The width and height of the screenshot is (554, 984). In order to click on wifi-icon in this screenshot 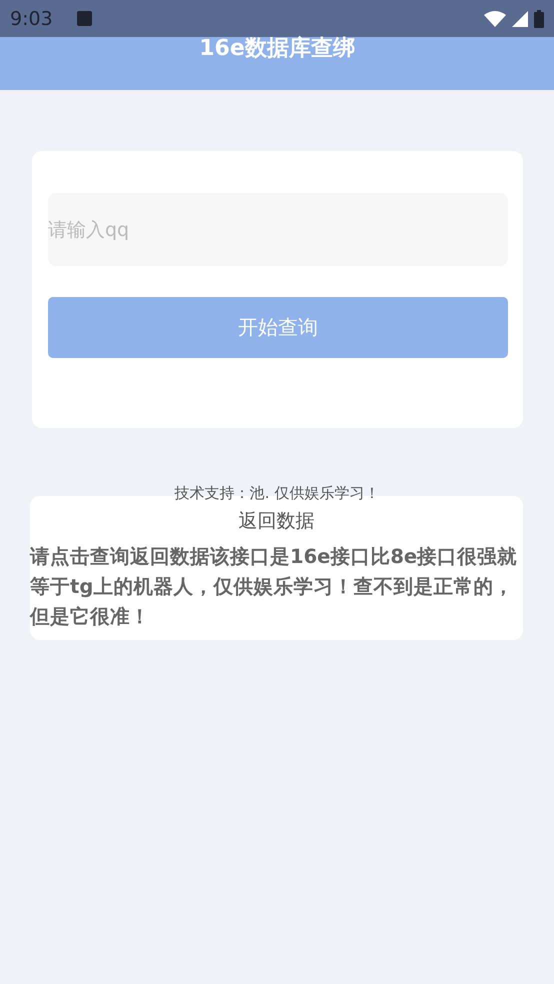, I will do `click(495, 18)`.